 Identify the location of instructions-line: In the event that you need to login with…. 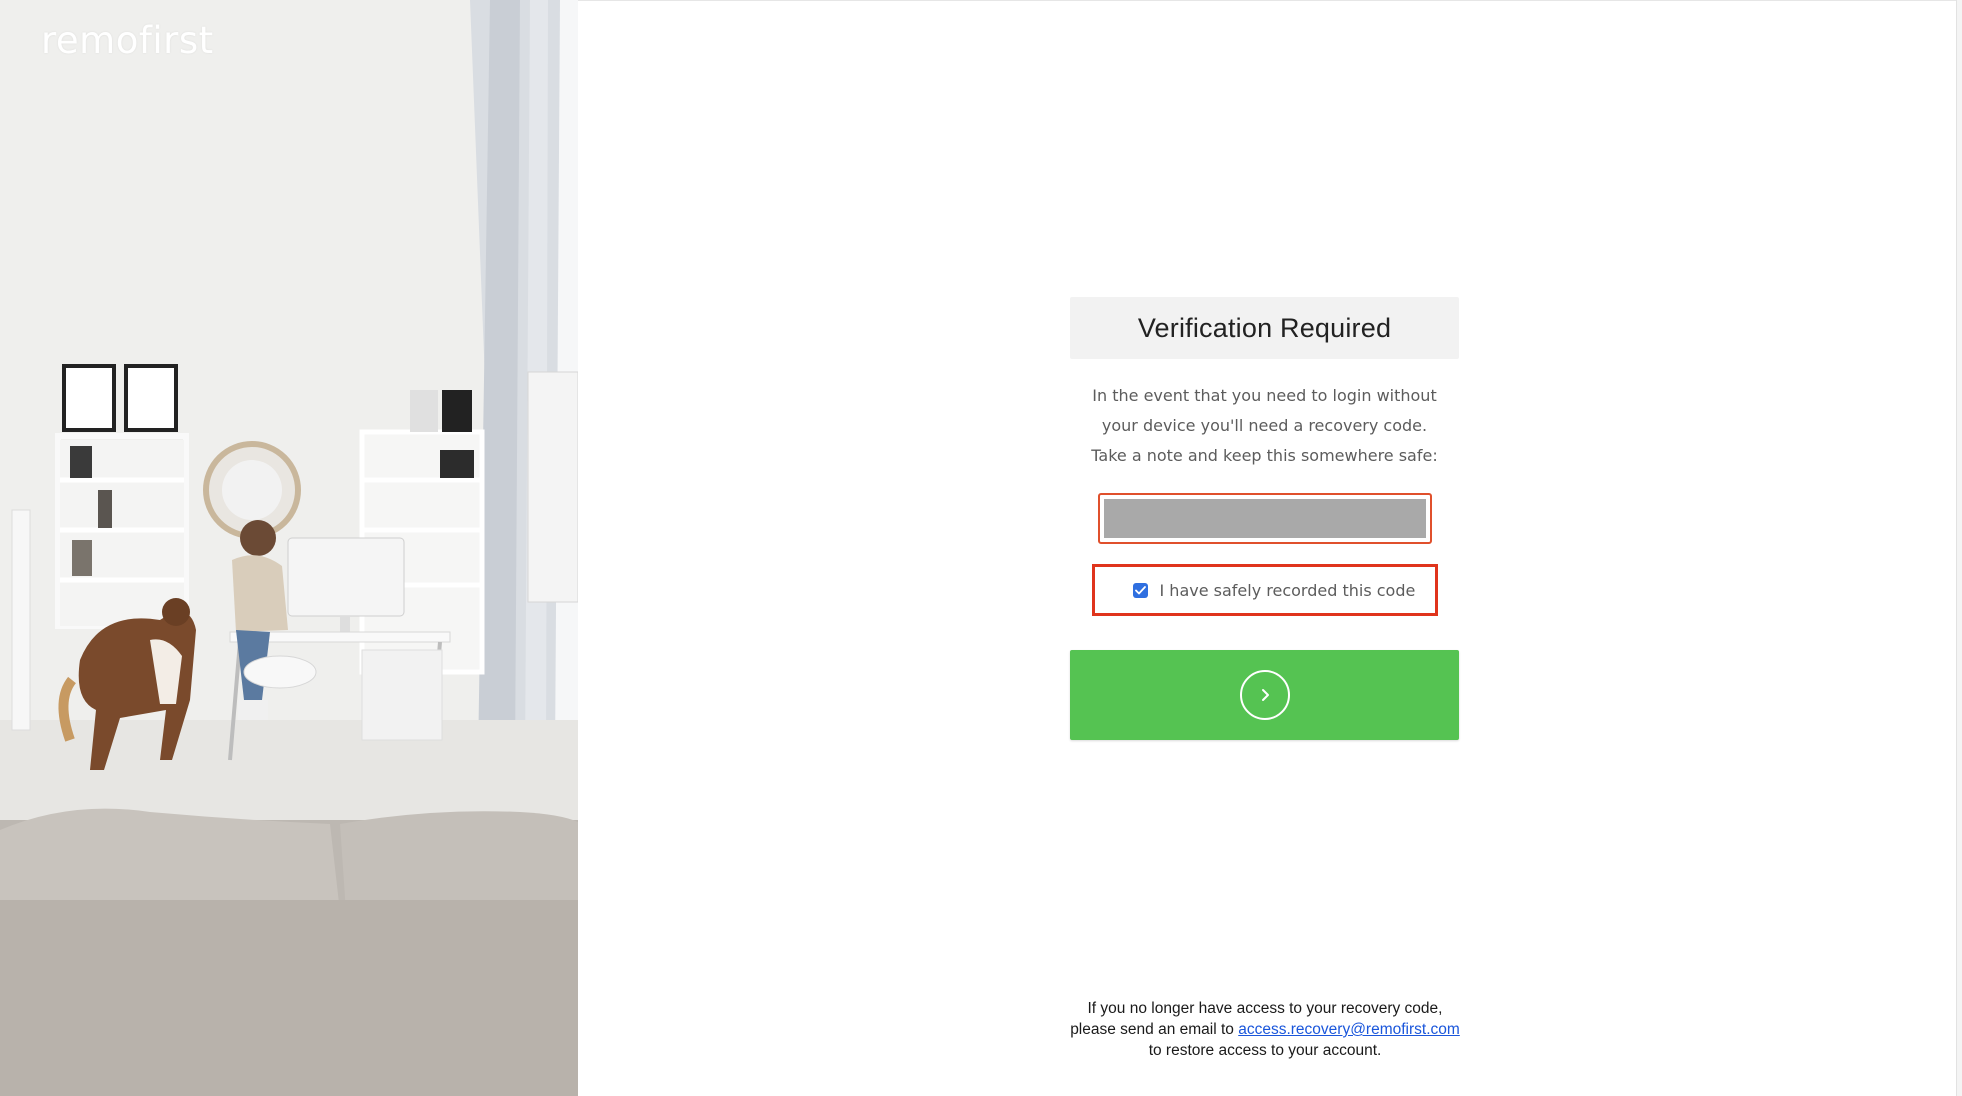
(1264, 395).